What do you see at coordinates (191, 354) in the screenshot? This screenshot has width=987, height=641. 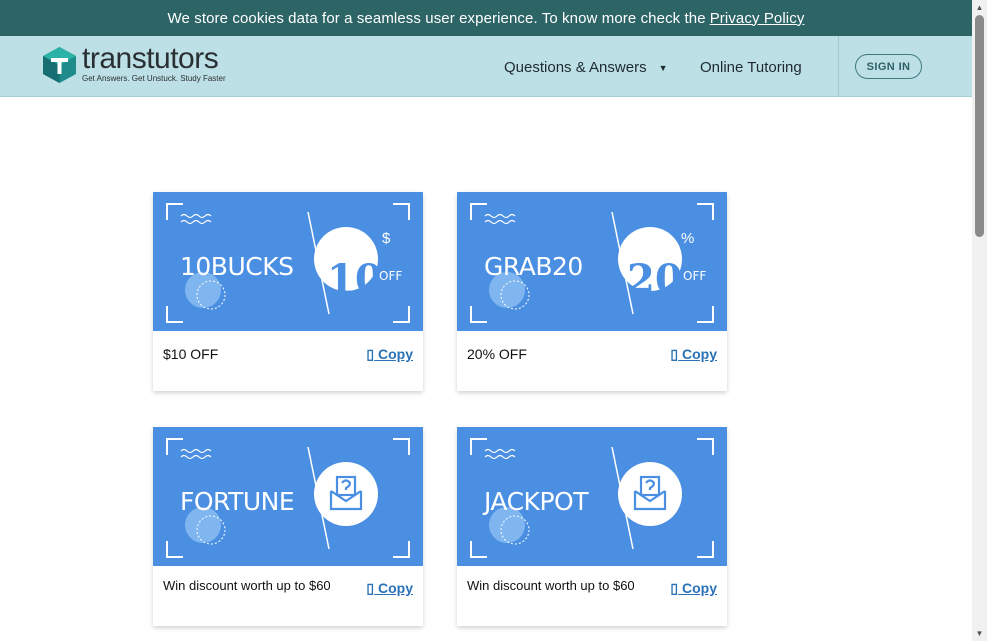 I see `coupon-description: $10 OFF` at bounding box center [191, 354].